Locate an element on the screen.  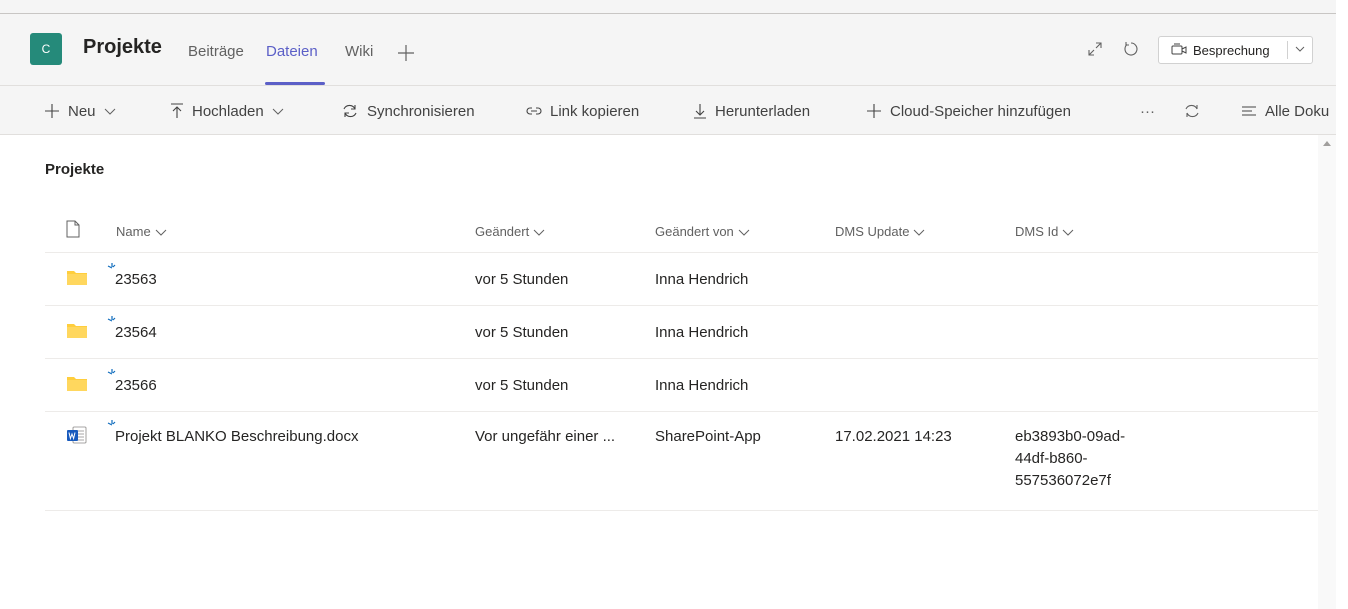
sync-button-label: Synchronisieren is located at coordinates (421, 111).